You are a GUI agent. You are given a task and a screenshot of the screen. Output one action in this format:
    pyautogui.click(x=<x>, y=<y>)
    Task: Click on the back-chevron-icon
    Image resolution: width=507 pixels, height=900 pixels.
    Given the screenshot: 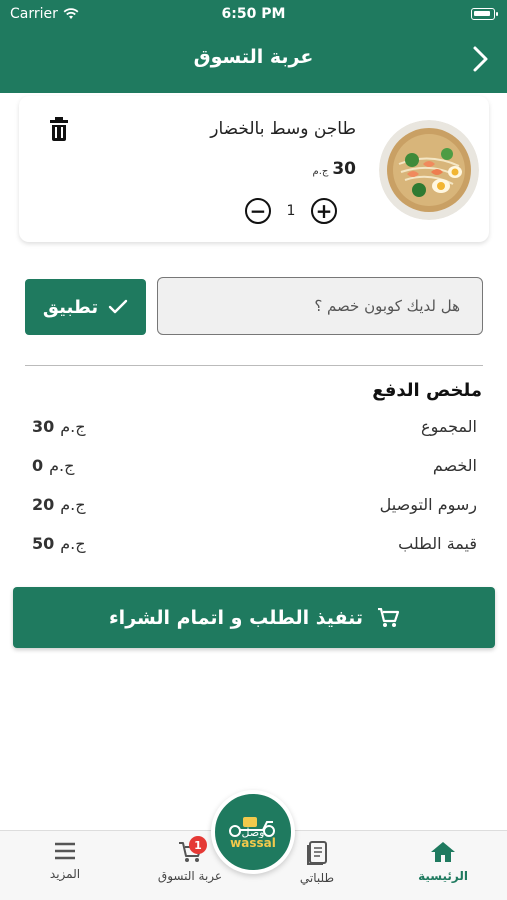 What is the action you would take?
    pyautogui.click(x=481, y=59)
    